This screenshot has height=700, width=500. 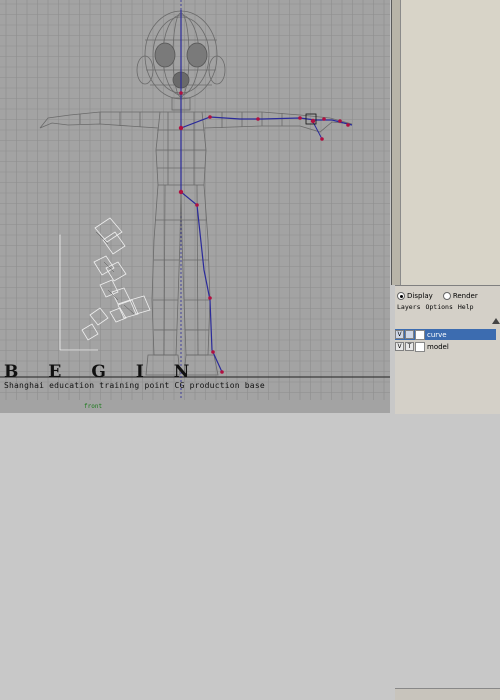 I want to click on layer-name: curve, so click(x=437, y=335).